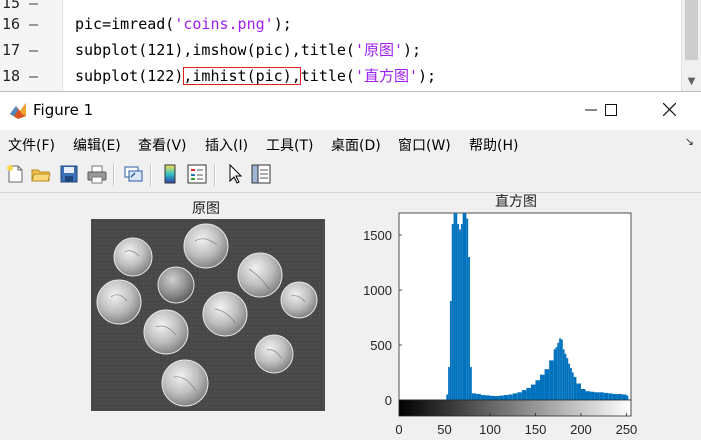 The height and width of the screenshot is (440, 701). Describe the element at coordinates (97, 174) in the screenshot. I see `print-icon` at that location.